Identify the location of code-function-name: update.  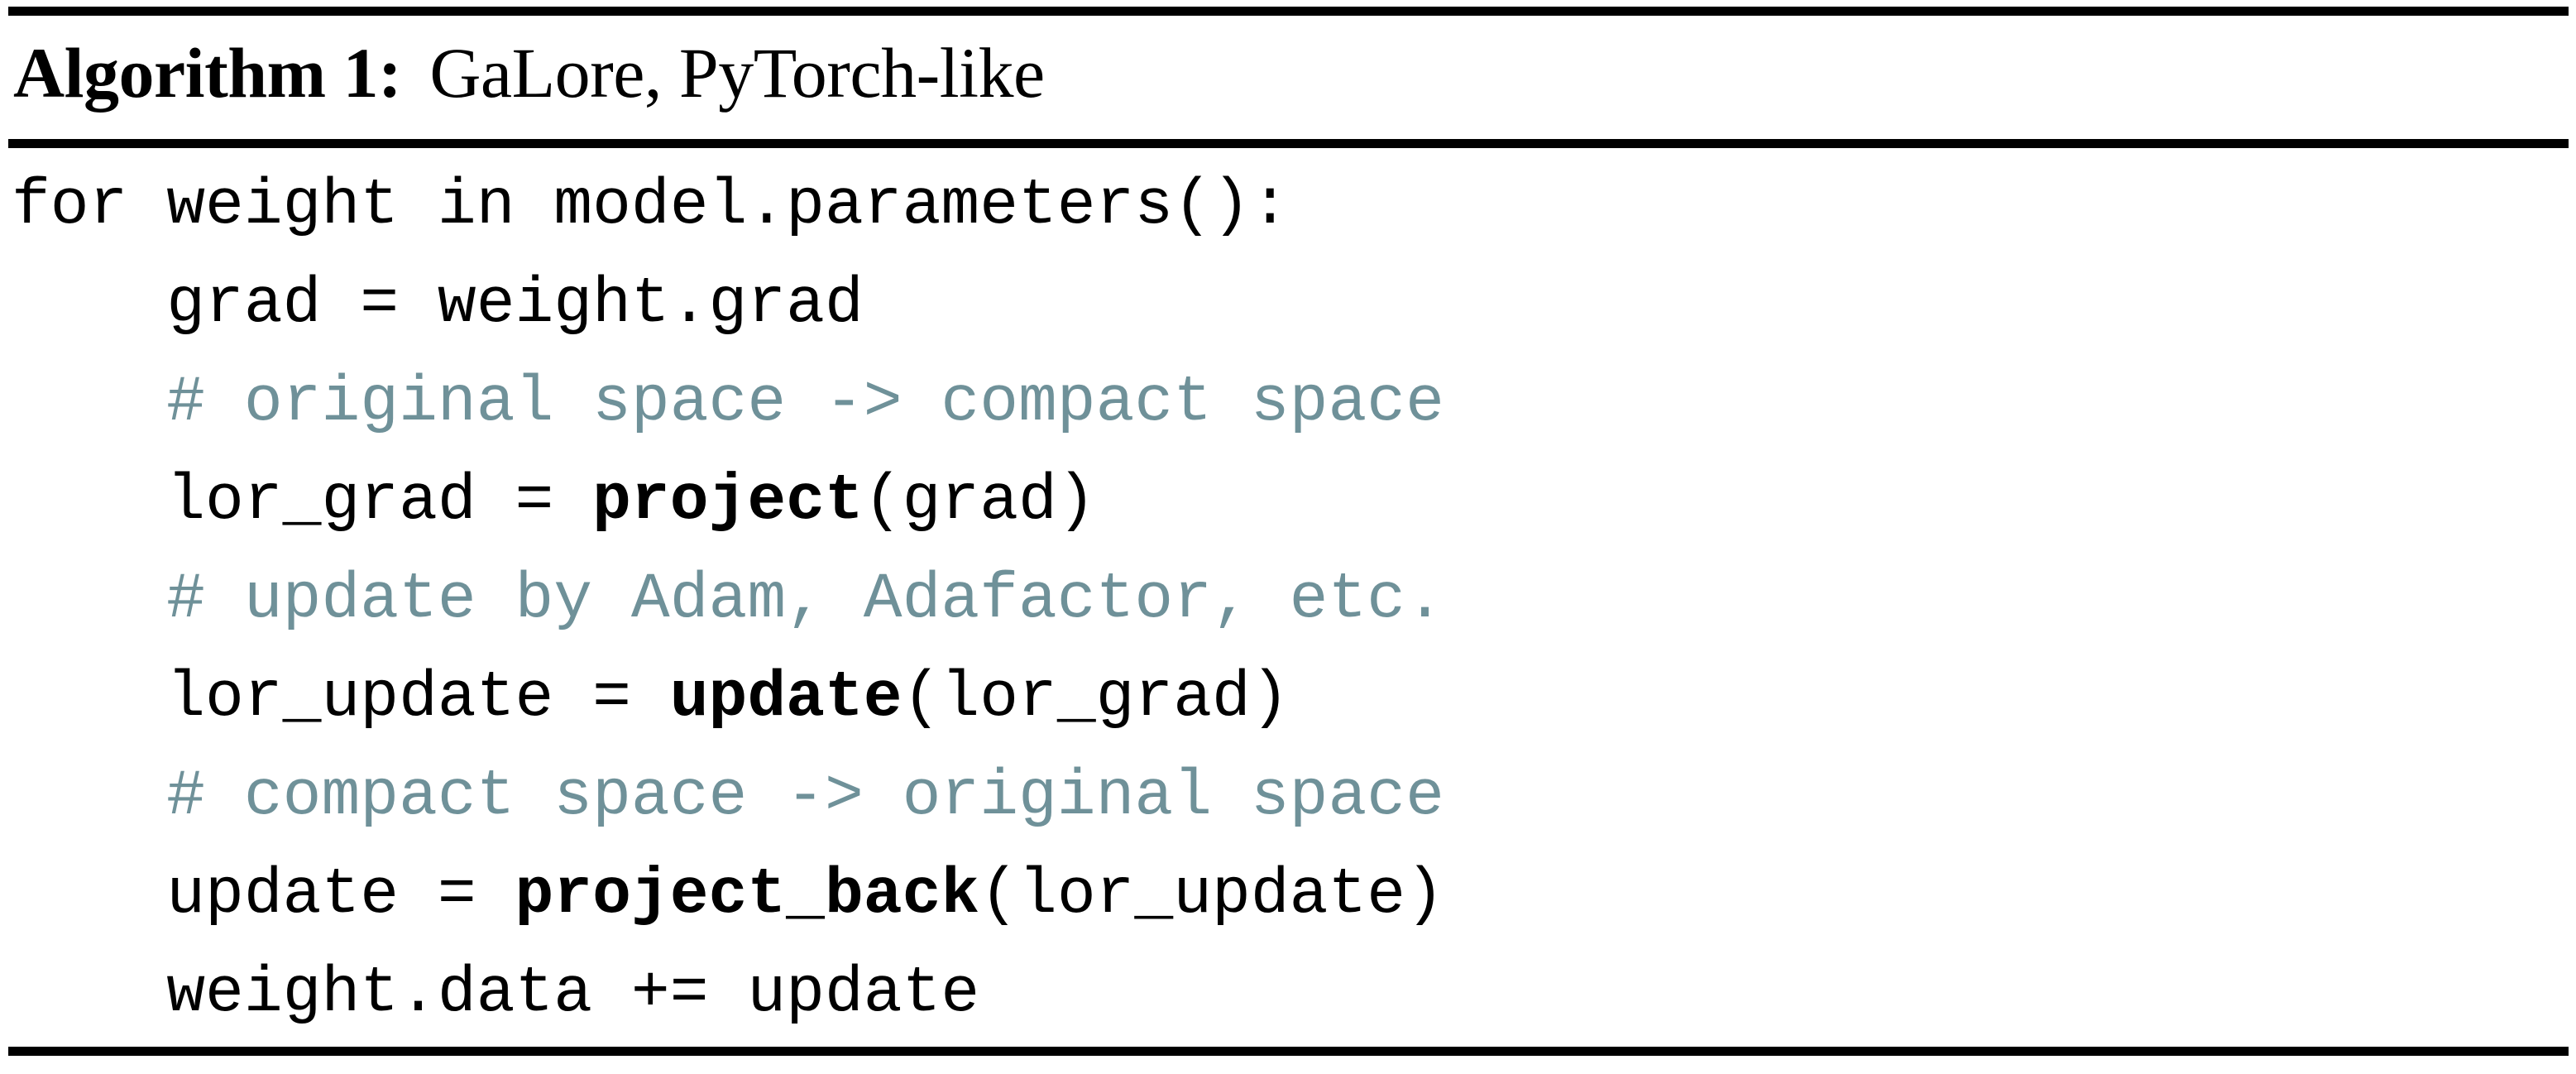
(786, 698).